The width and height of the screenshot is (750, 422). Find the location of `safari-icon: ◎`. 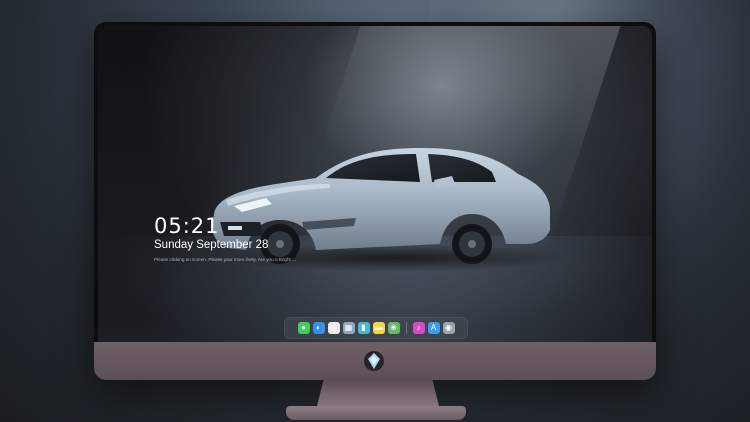

safari-icon: ◎ is located at coordinates (333, 328).